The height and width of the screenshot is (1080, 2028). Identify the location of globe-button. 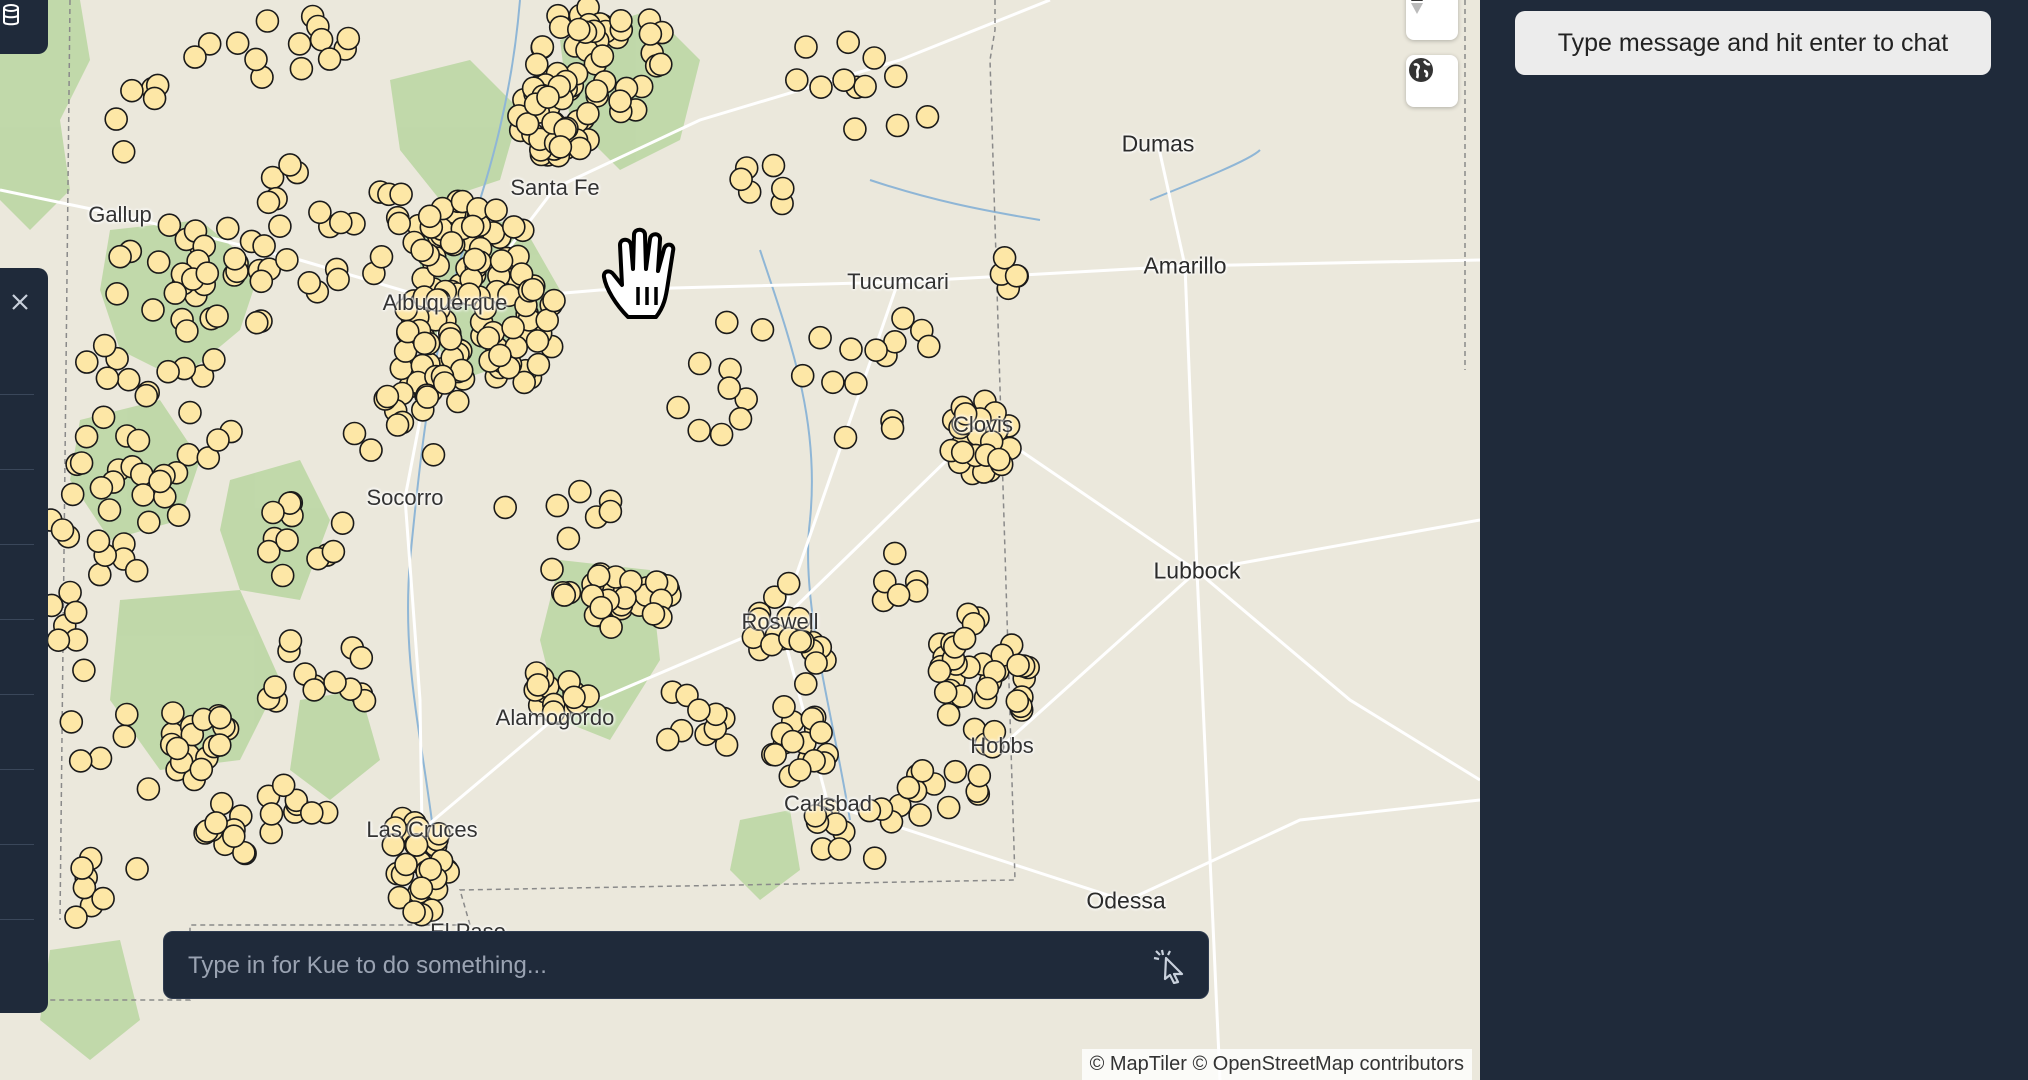
(1432, 81).